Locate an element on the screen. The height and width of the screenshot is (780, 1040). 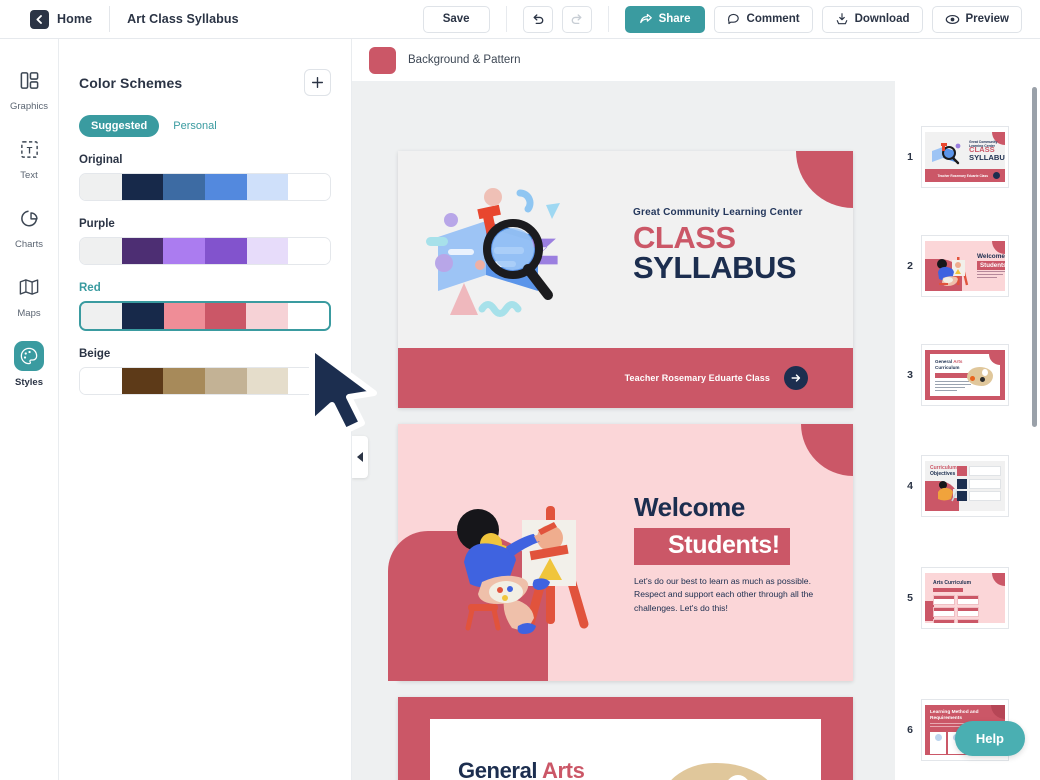
thumbnail-3: General Arts Curriculum is located at coordinates (965, 375).